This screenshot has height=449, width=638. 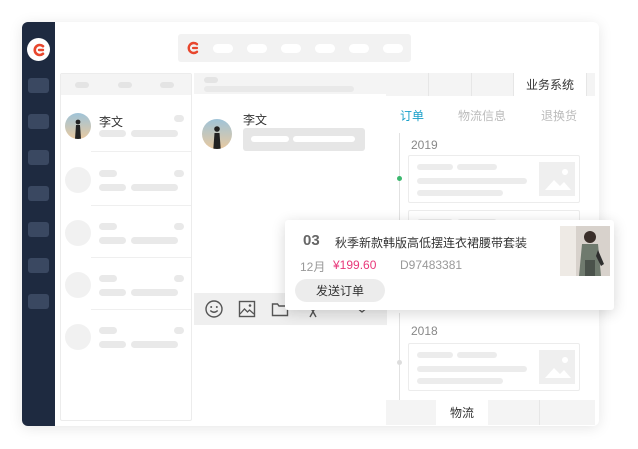 I want to click on chat-header, so click(x=290, y=83).